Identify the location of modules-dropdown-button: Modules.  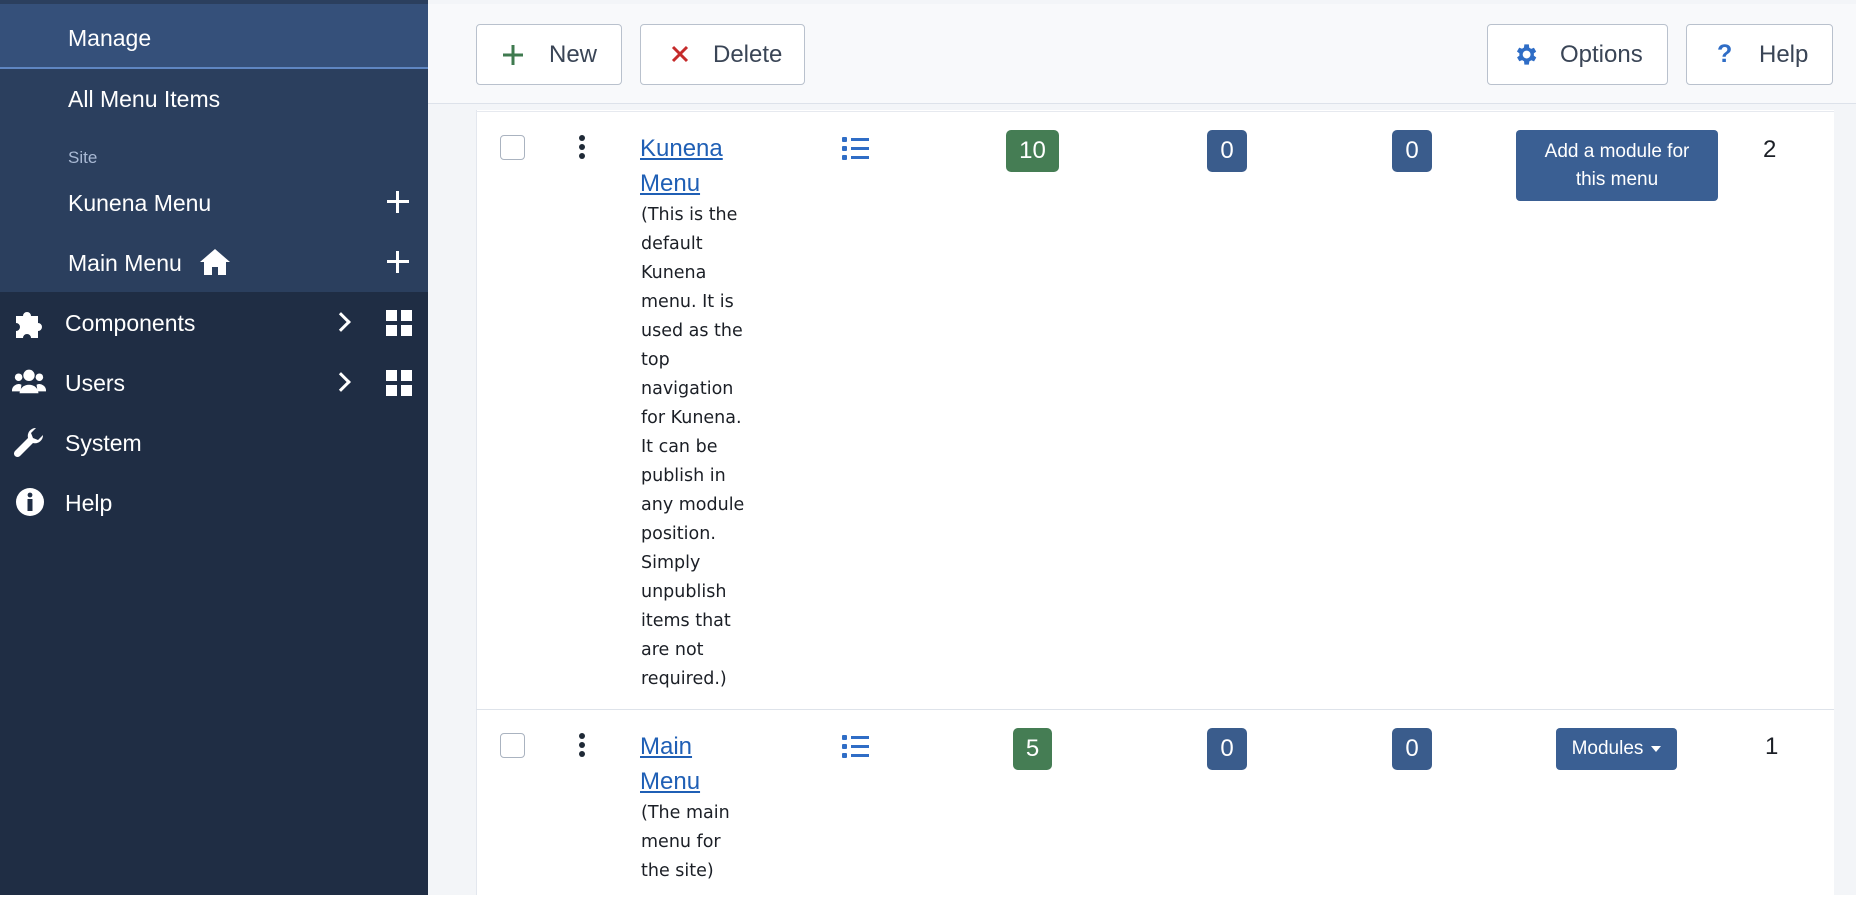
(1616, 749).